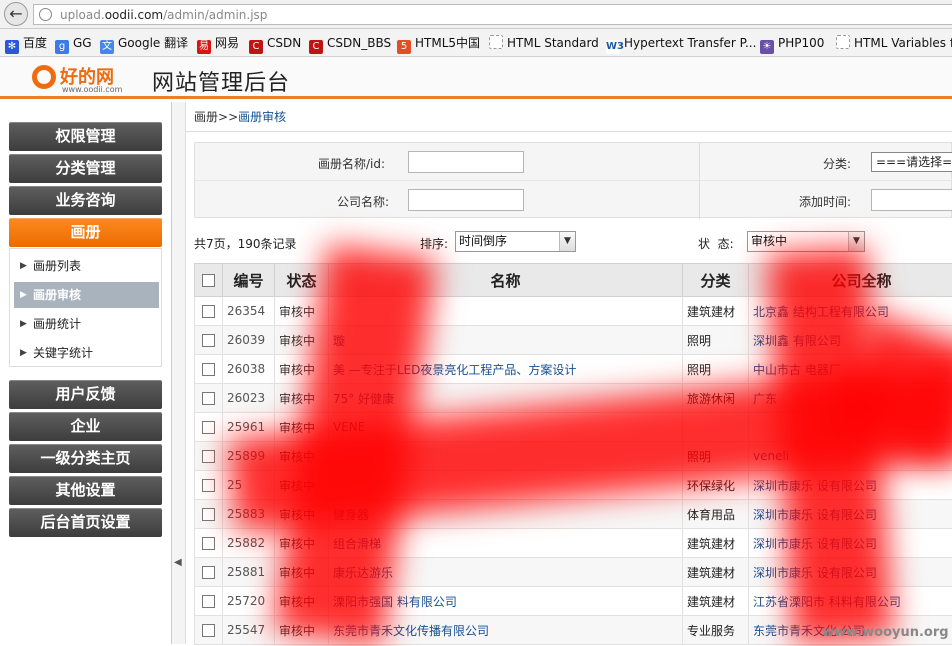 This screenshot has width=952, height=646. What do you see at coordinates (249, 280) in the screenshot?
I see `column-header: 编号` at bounding box center [249, 280].